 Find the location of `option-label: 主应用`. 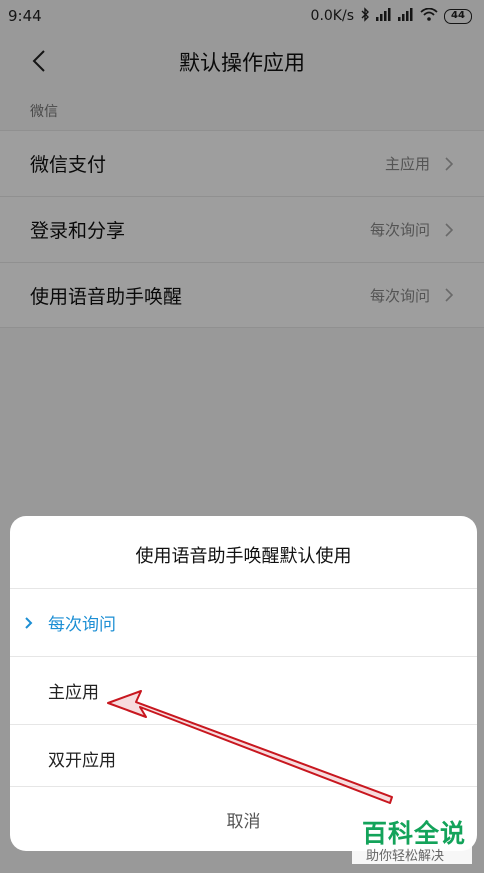

option-label: 主应用 is located at coordinates (73, 693).